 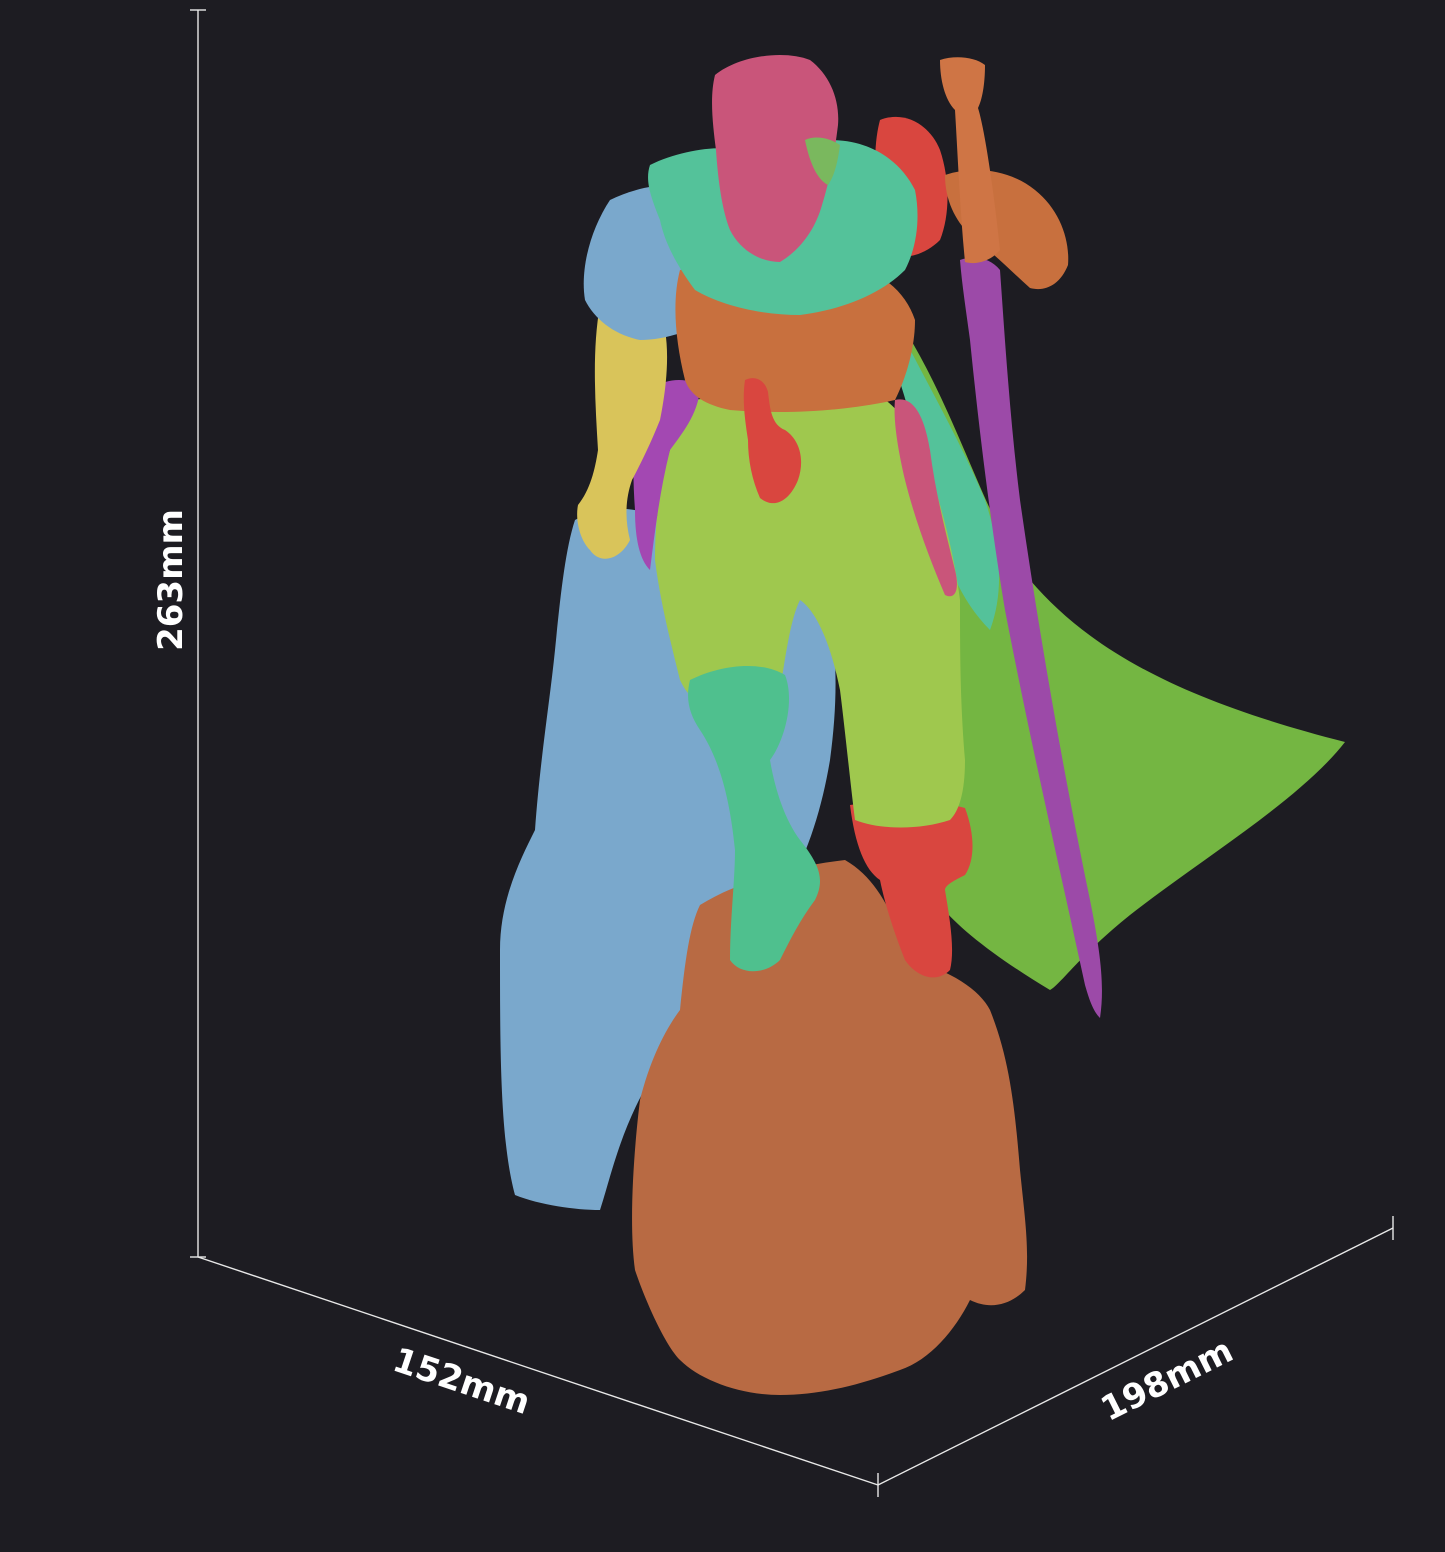 I want to click on rock-front, so click(x=830, y=1127).